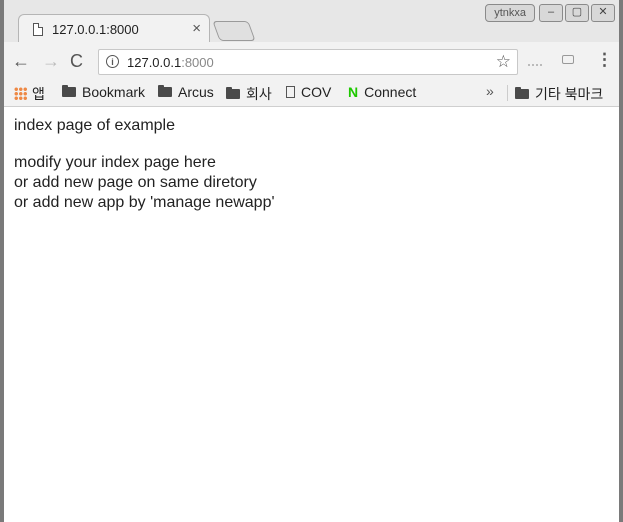  I want to click on divider, so click(507, 93).